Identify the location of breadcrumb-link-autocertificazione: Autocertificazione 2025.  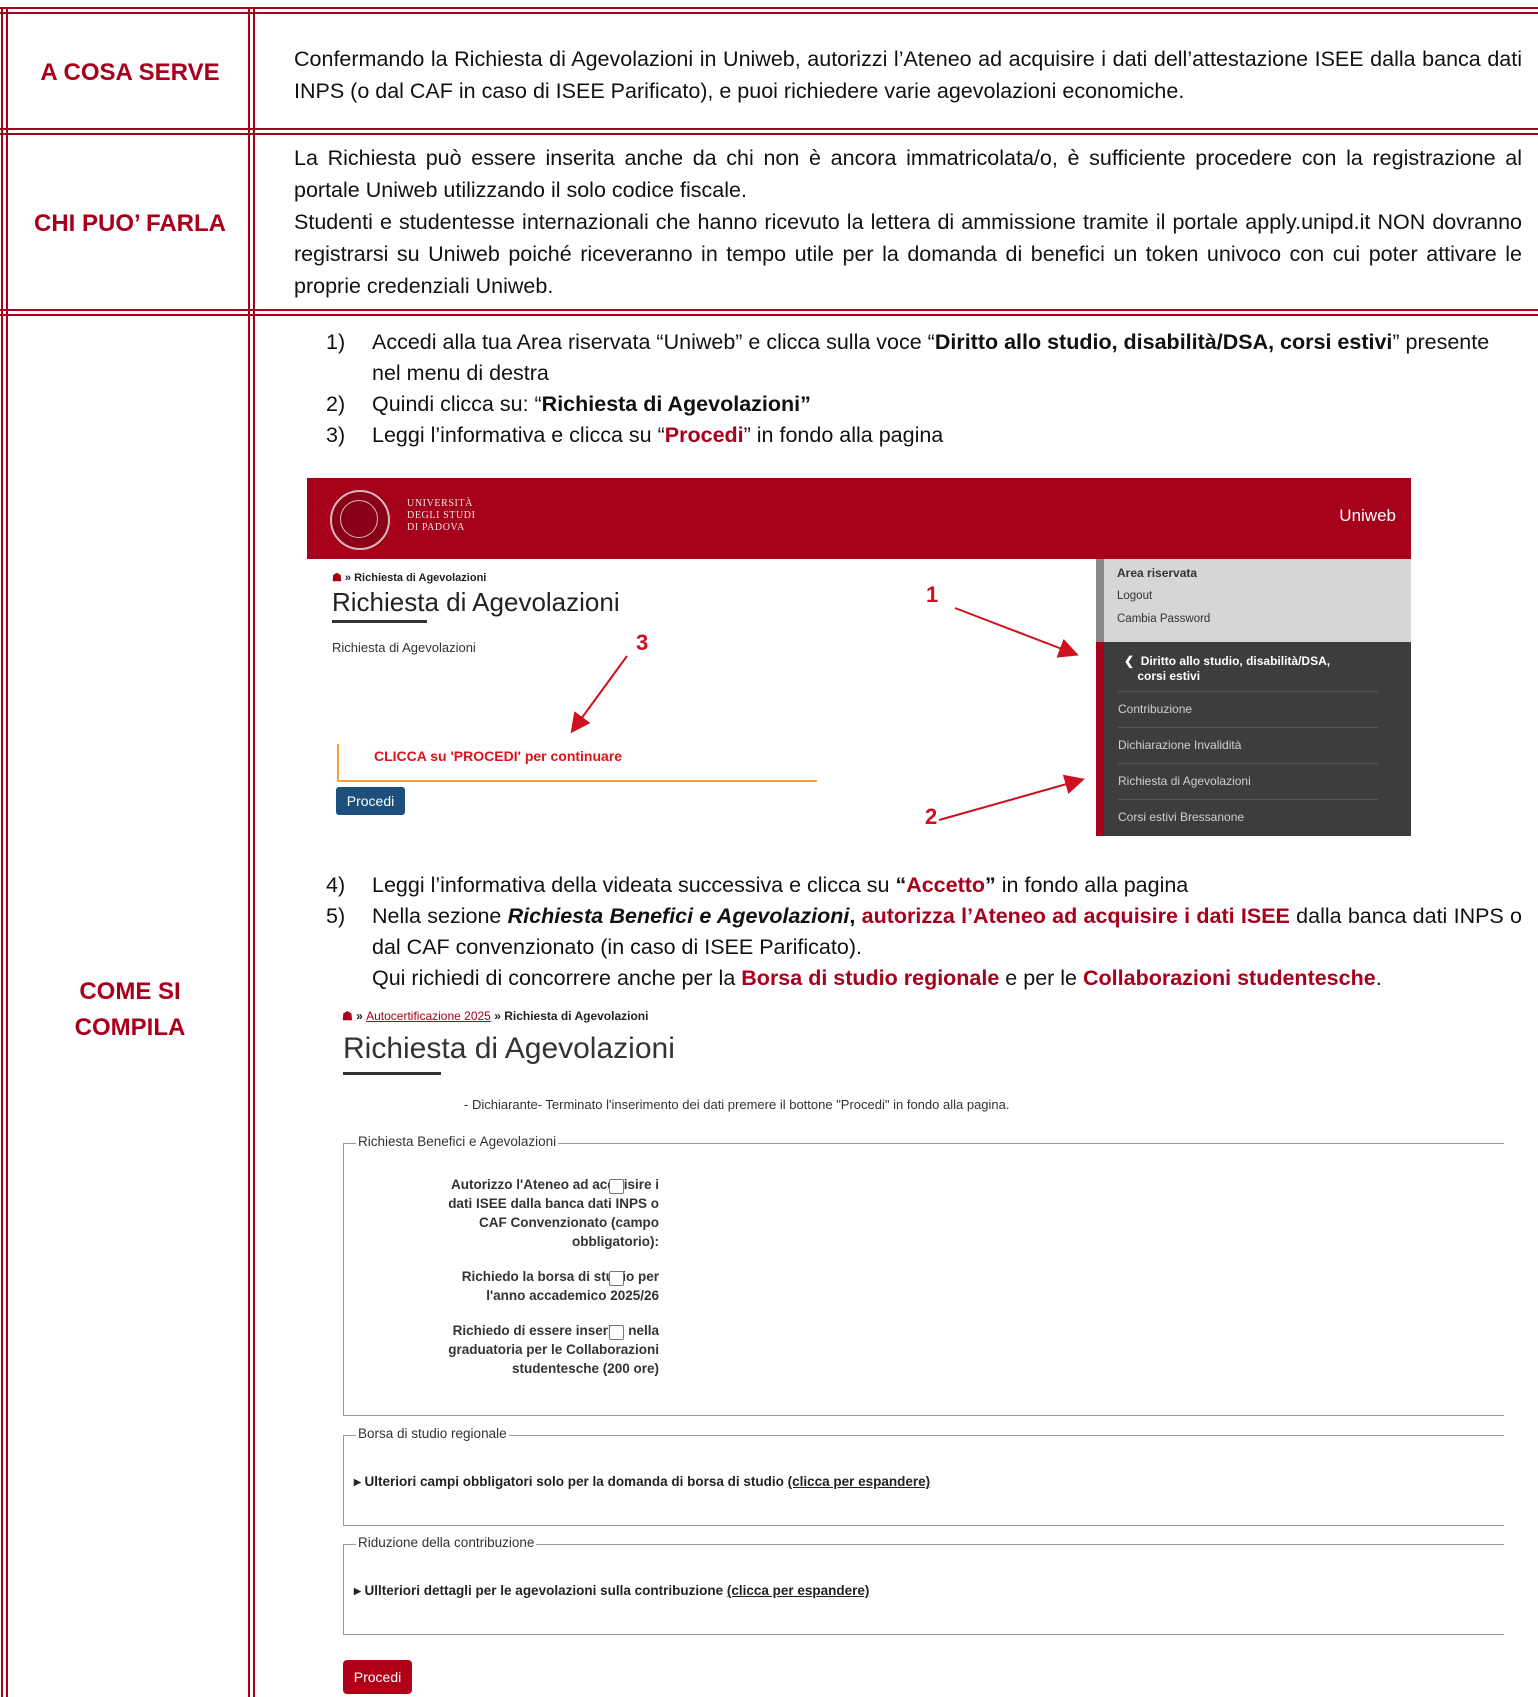
(428, 1016).